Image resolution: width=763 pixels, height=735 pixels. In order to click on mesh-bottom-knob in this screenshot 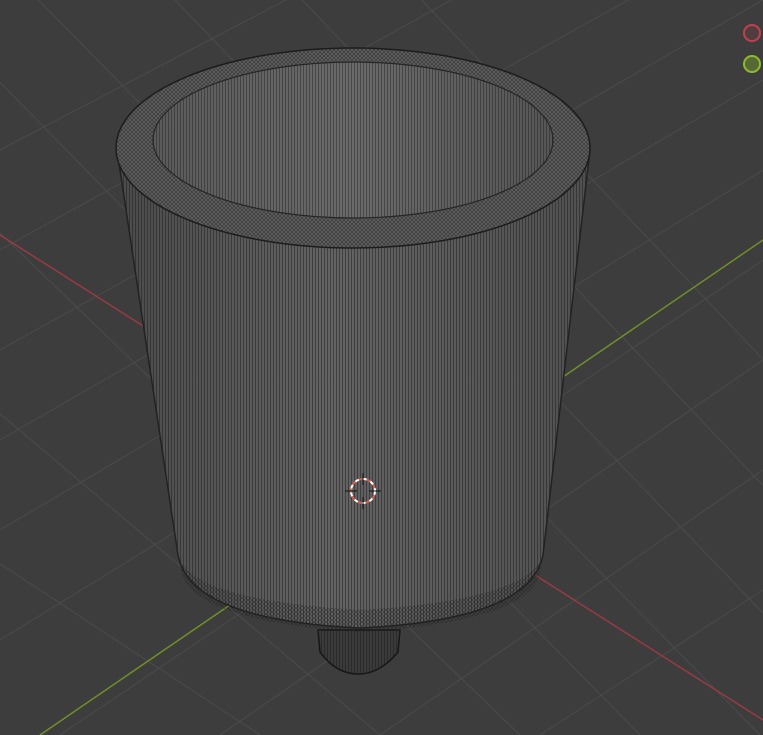, I will do `click(359, 652)`.